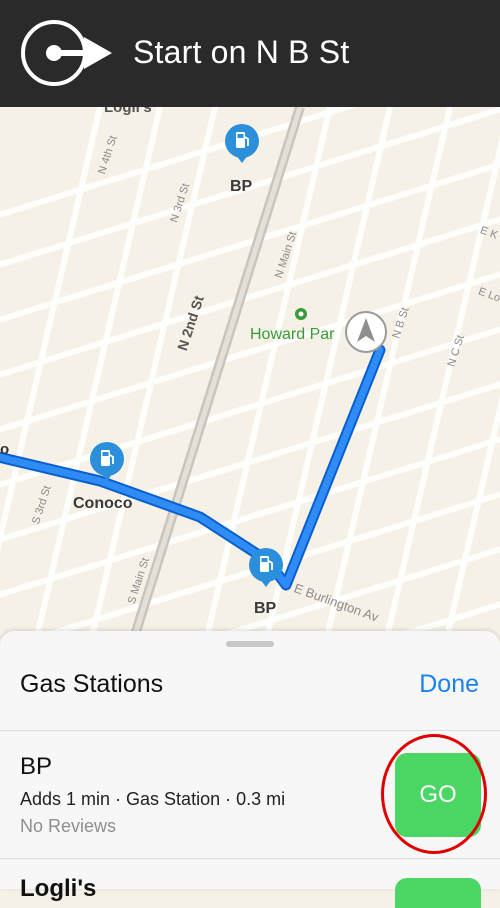 The height and width of the screenshot is (908, 500). Describe the element at coordinates (241, 186) in the screenshot. I see `poi-label-bp-north: BP` at that location.